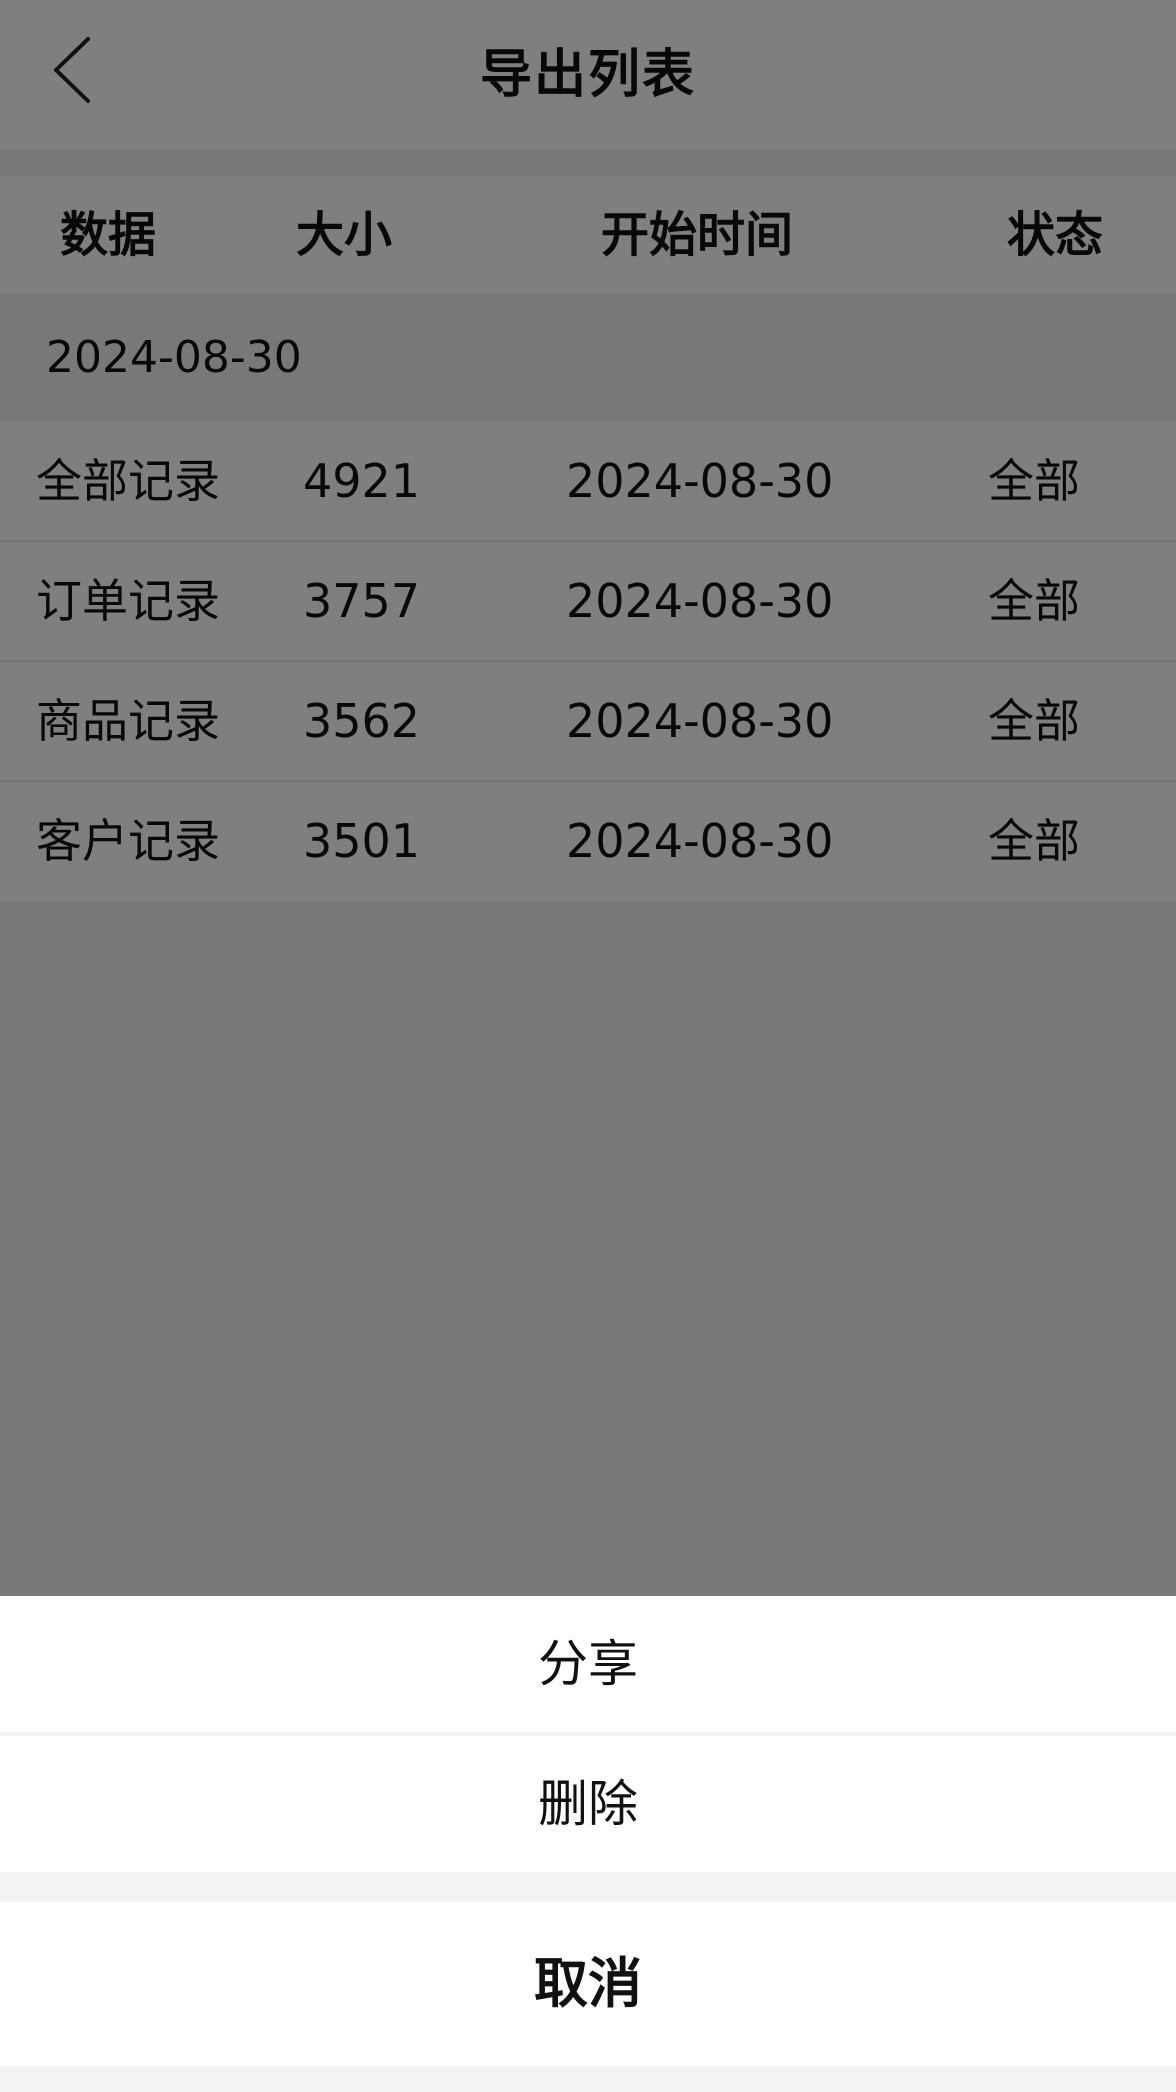  I want to click on share-button: 分享, so click(588, 1664).